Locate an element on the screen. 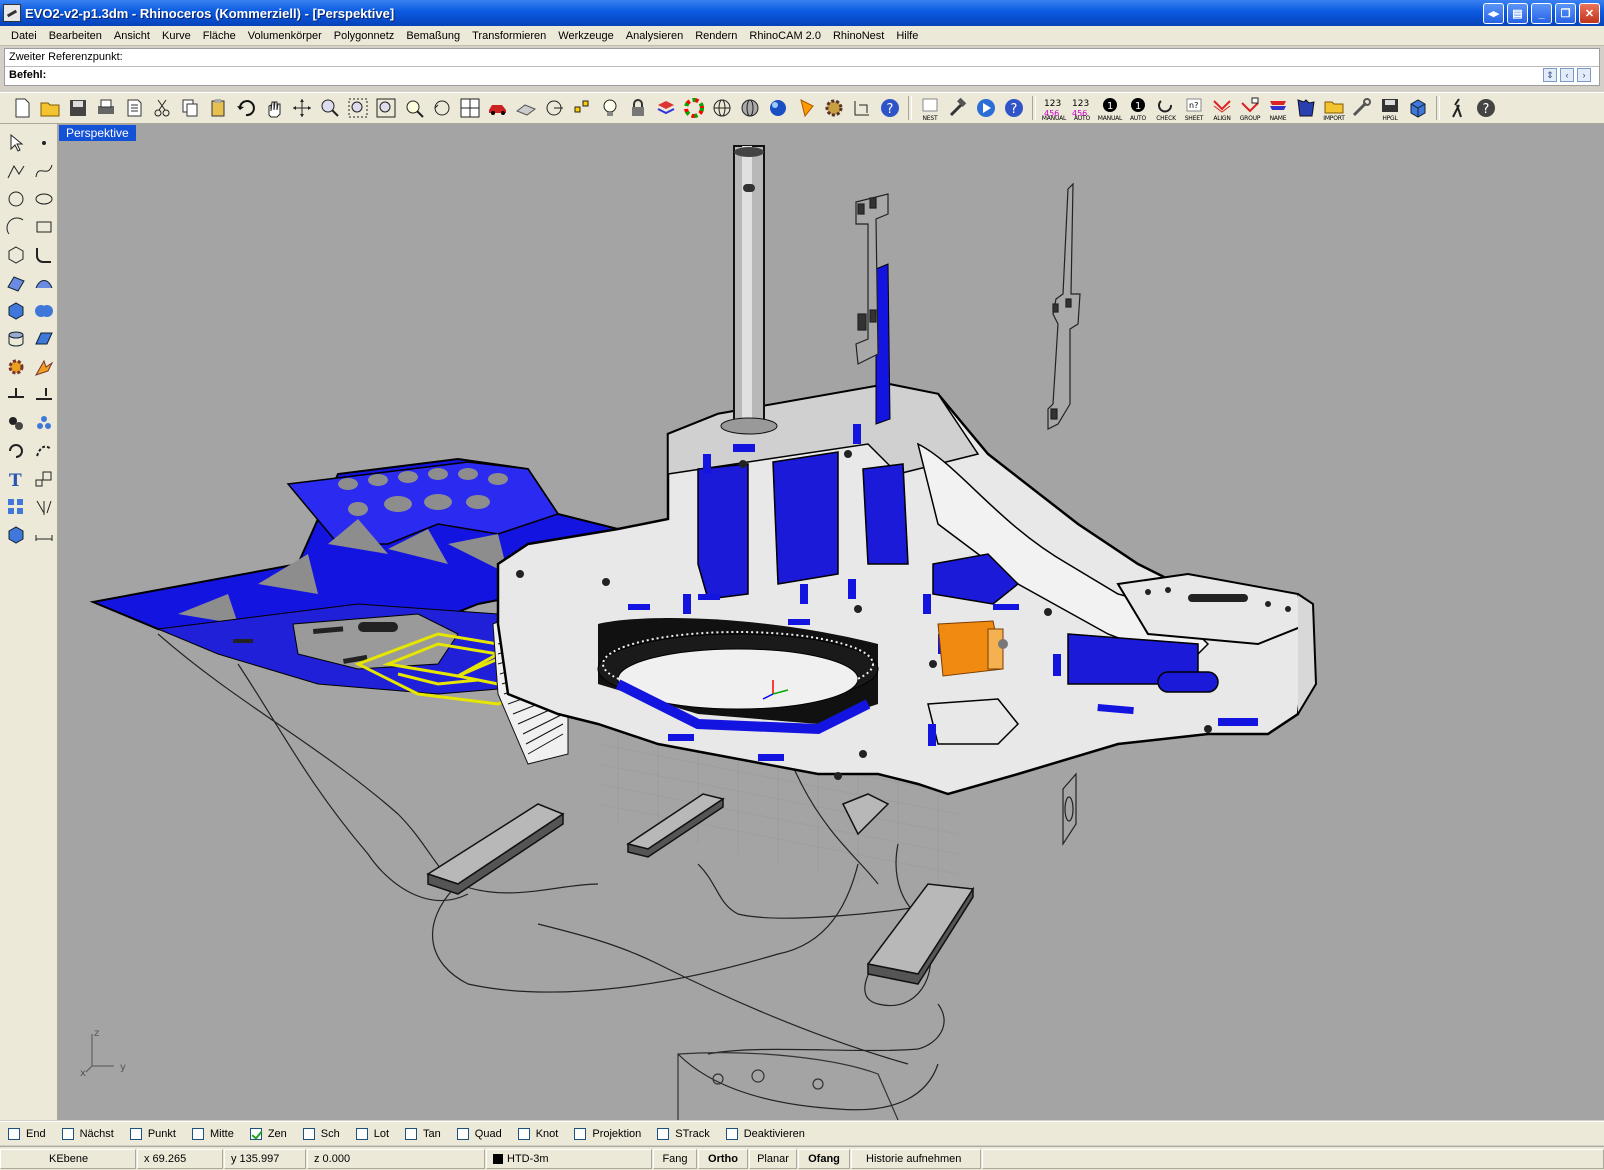  help-icon: ? is located at coordinates (890, 108).